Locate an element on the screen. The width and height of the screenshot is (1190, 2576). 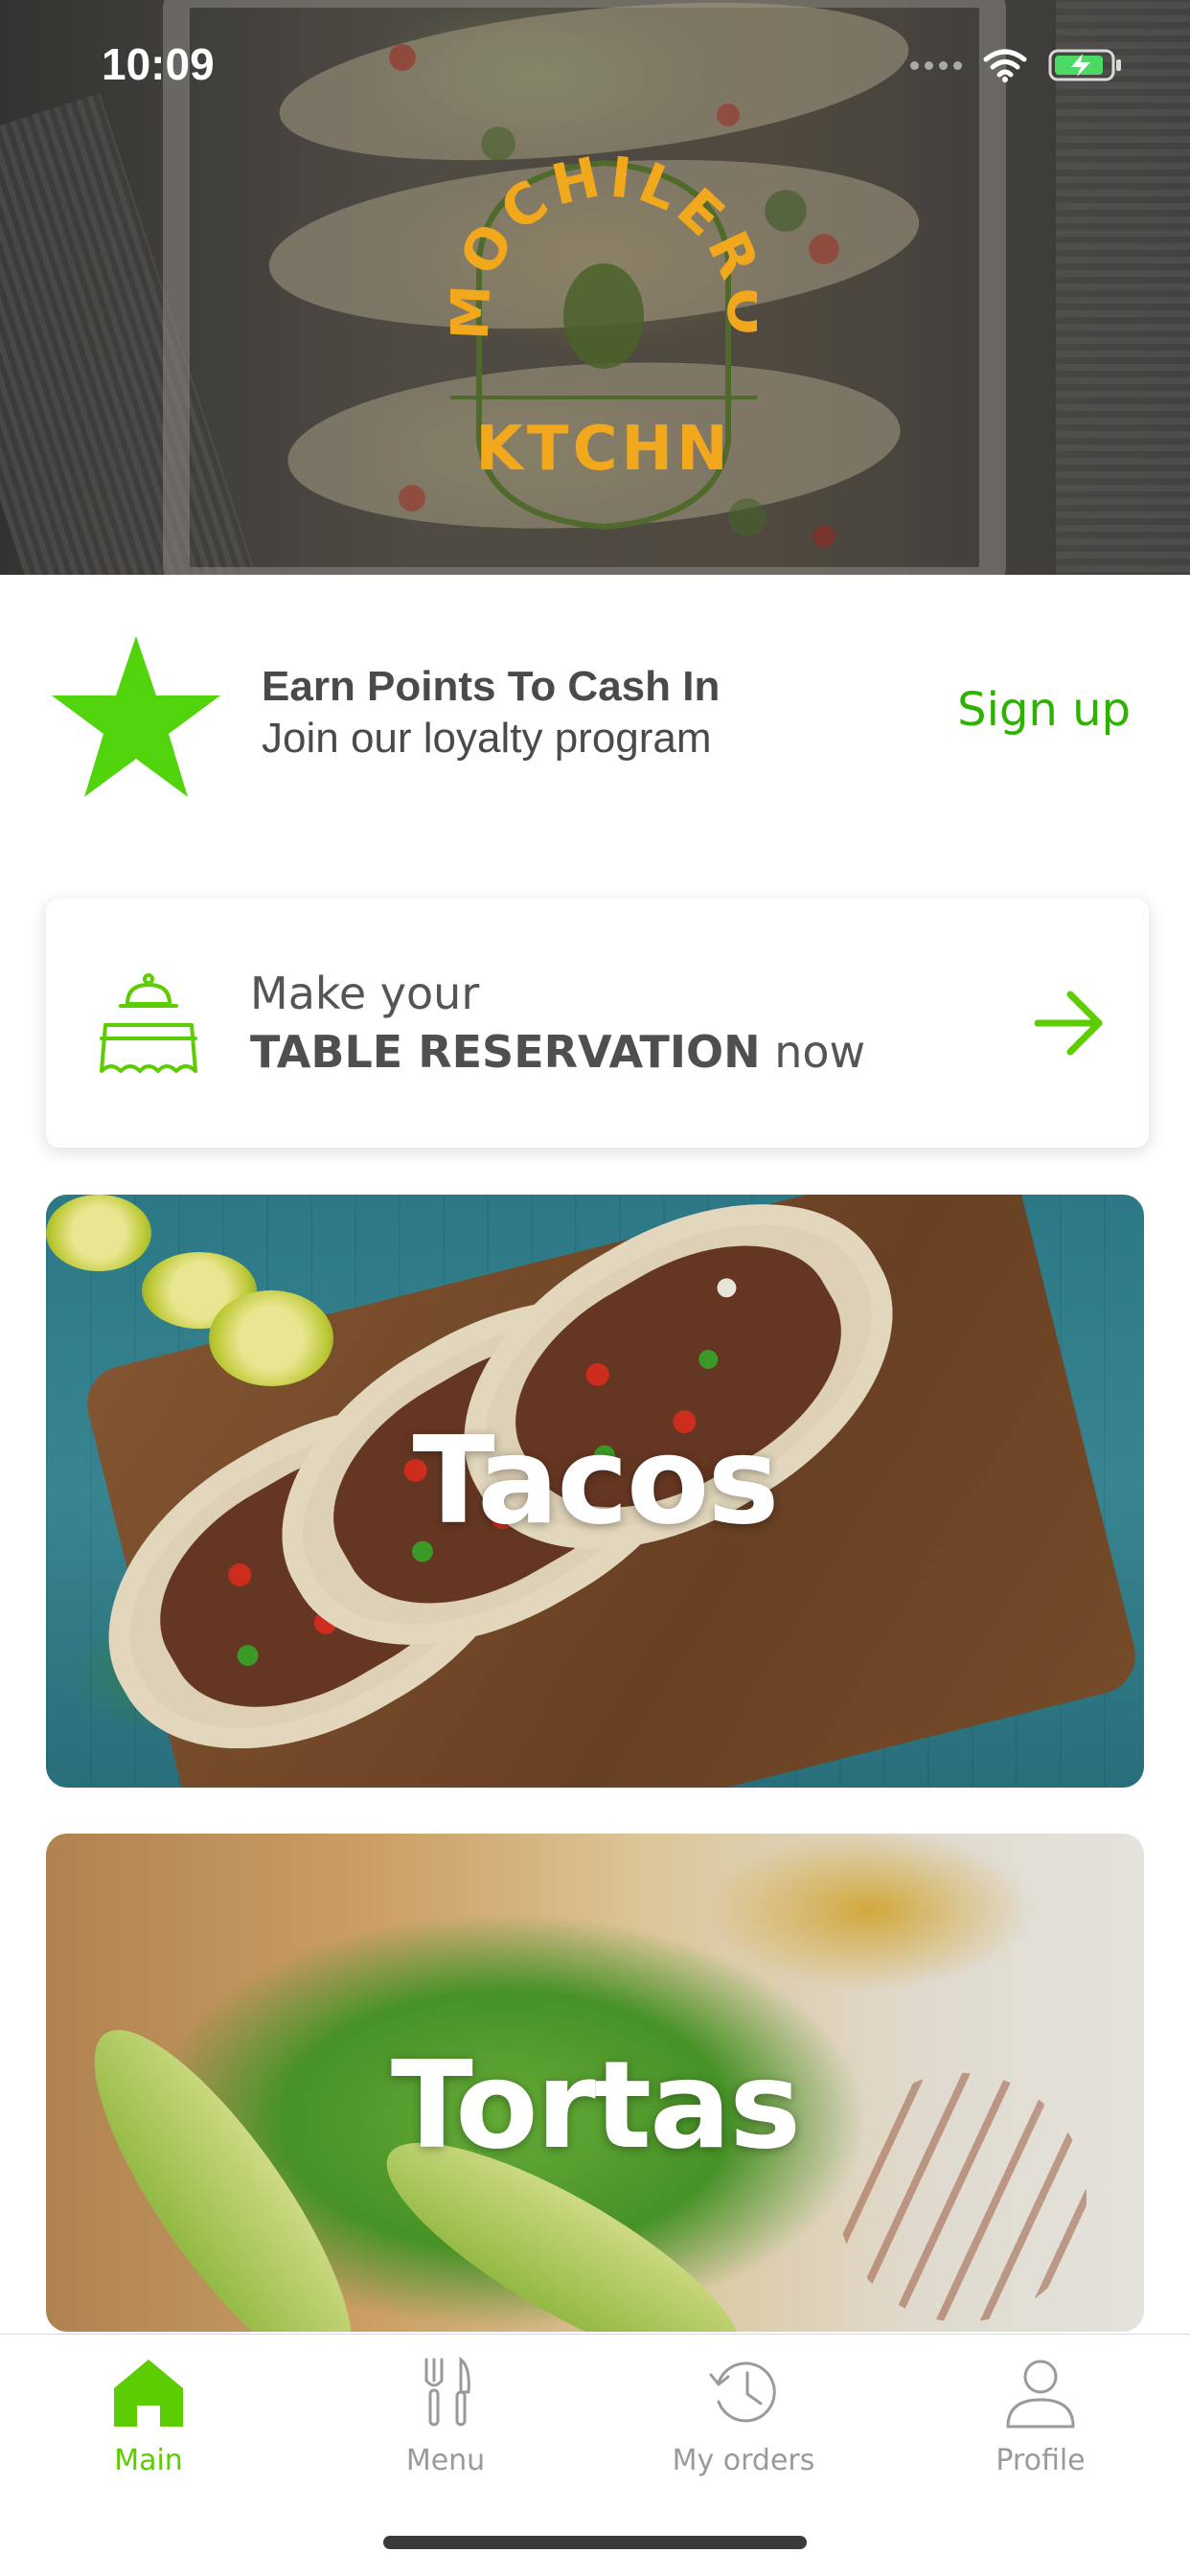
home-indicator is located at coordinates (595, 2542).